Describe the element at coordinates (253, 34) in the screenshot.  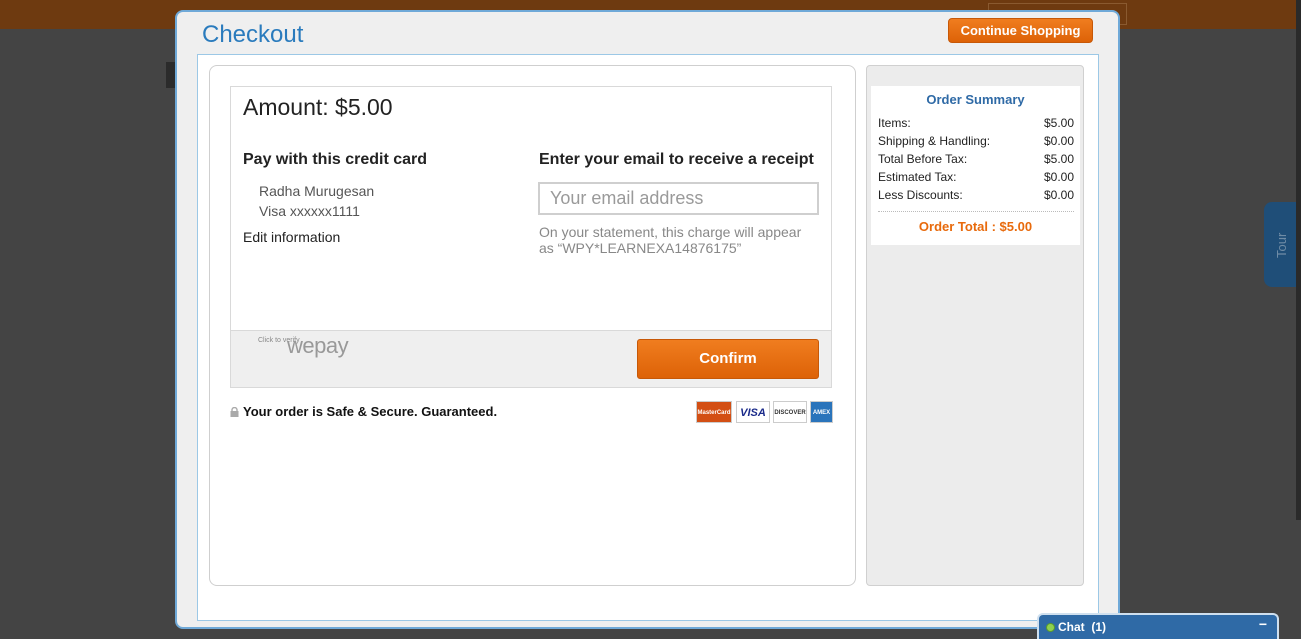
I see `modal-title: Checkout` at that location.